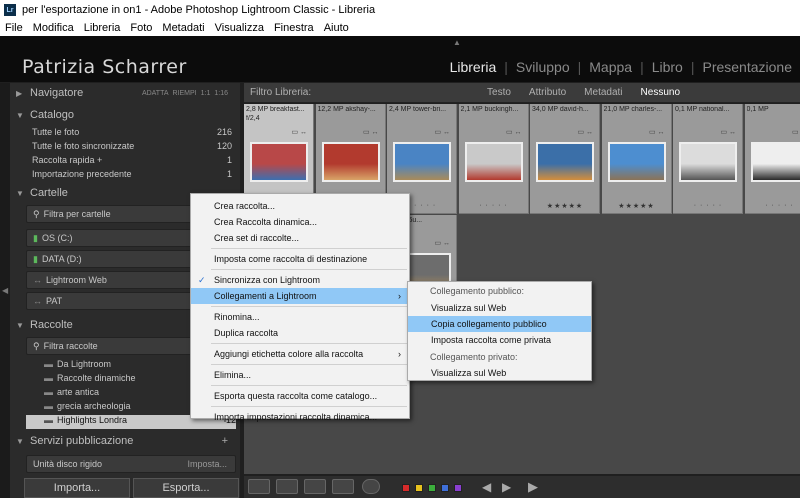 This screenshot has width=800, height=498. Describe the element at coordinates (122, 93) in the screenshot. I see `navigator-header: ▶ Navigatore ADATTA RIEMPI 1:1 1:16` at that location.